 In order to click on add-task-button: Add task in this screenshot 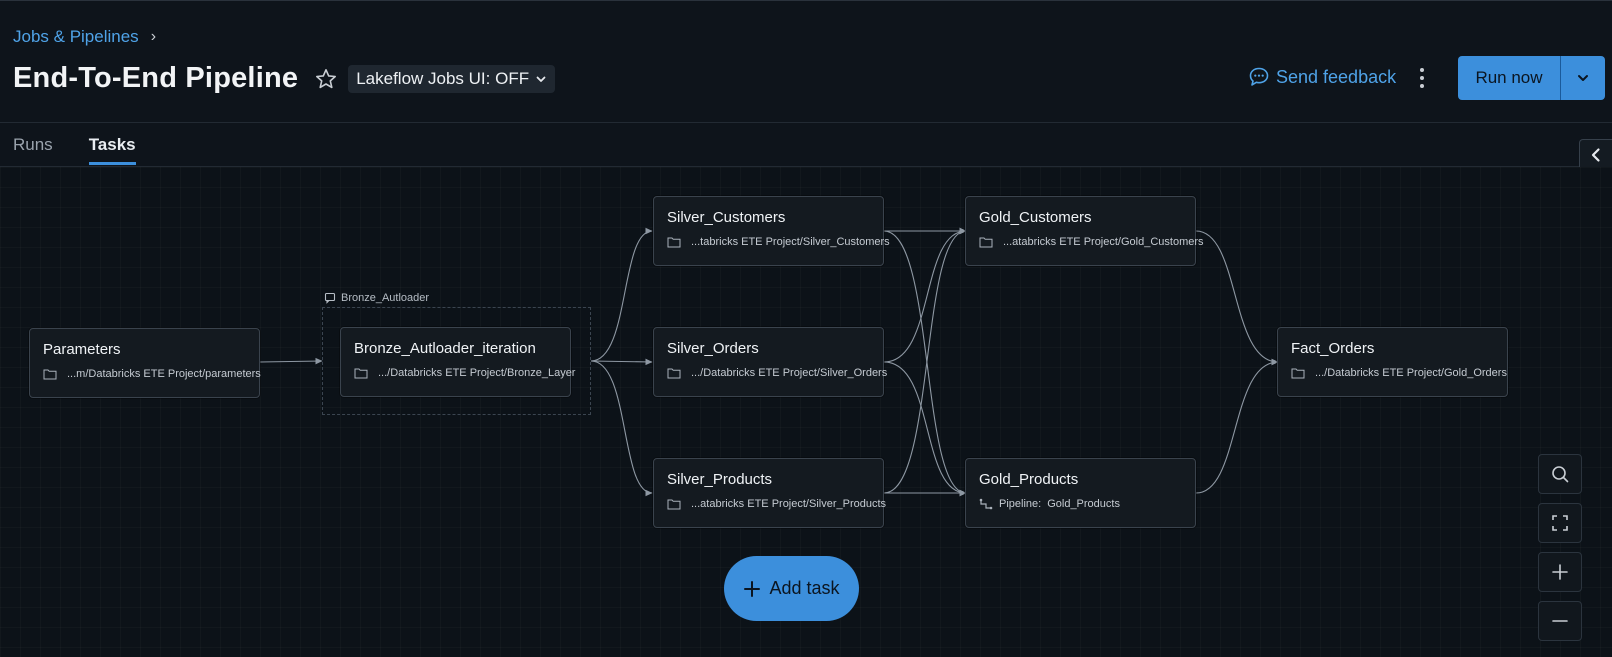, I will do `click(791, 588)`.